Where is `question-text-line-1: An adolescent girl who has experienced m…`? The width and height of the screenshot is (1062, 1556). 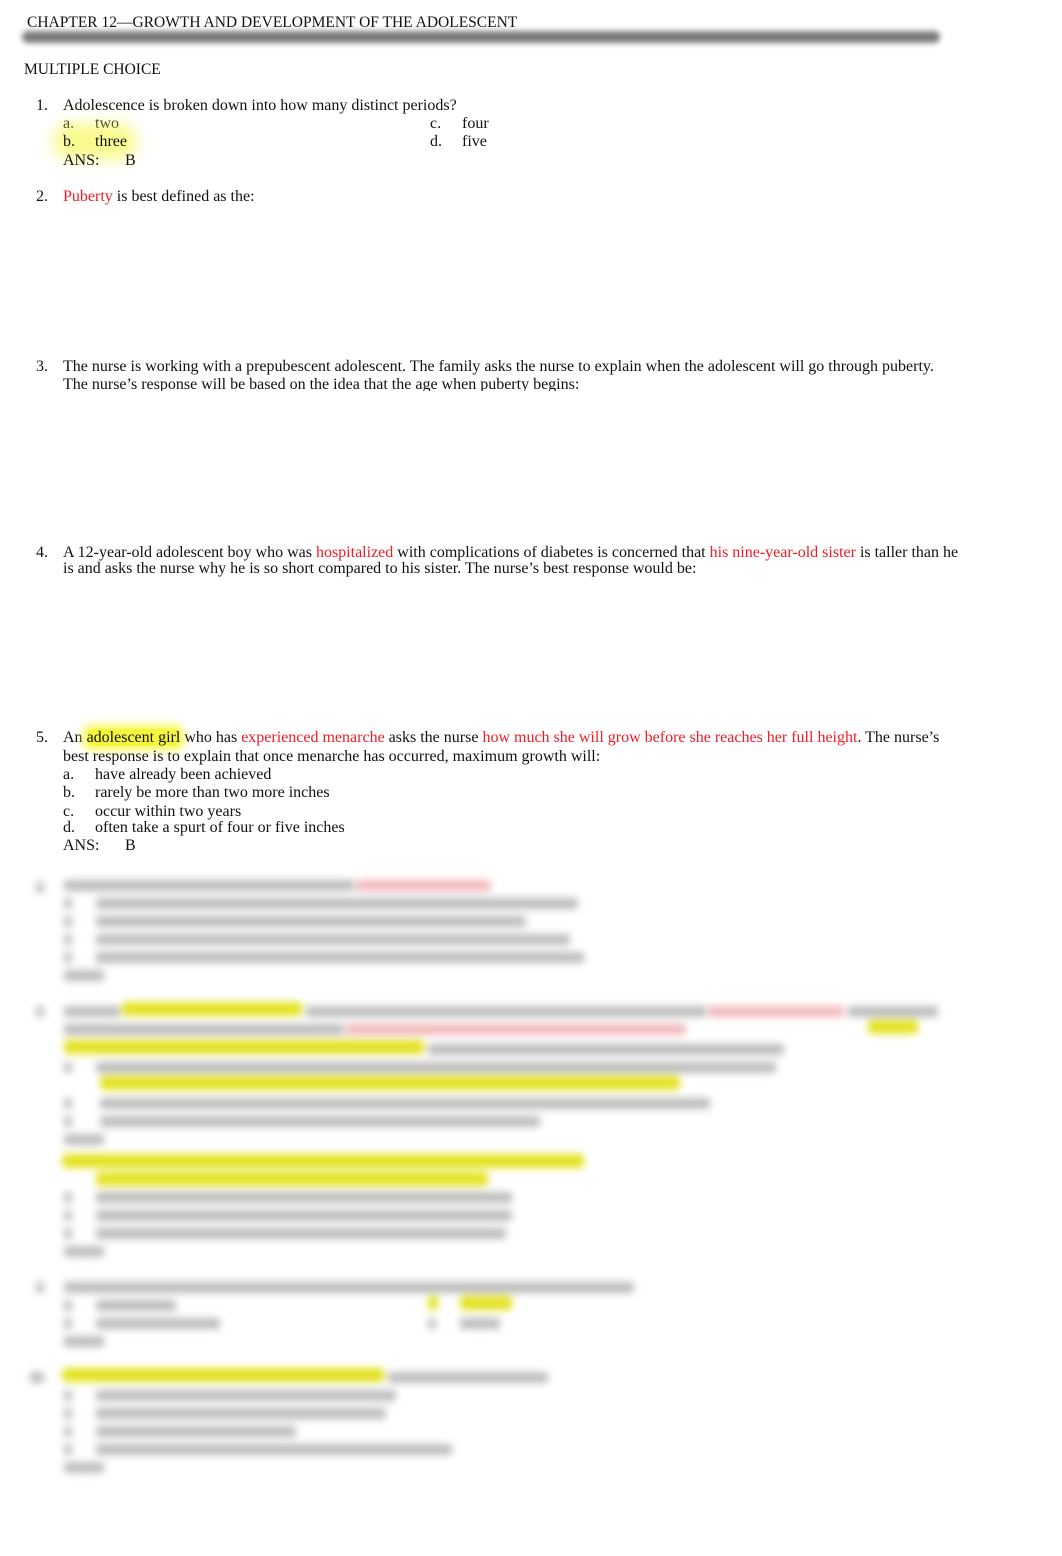
question-text-line-1: An adolescent girl who has experienced m… is located at coordinates (501, 738).